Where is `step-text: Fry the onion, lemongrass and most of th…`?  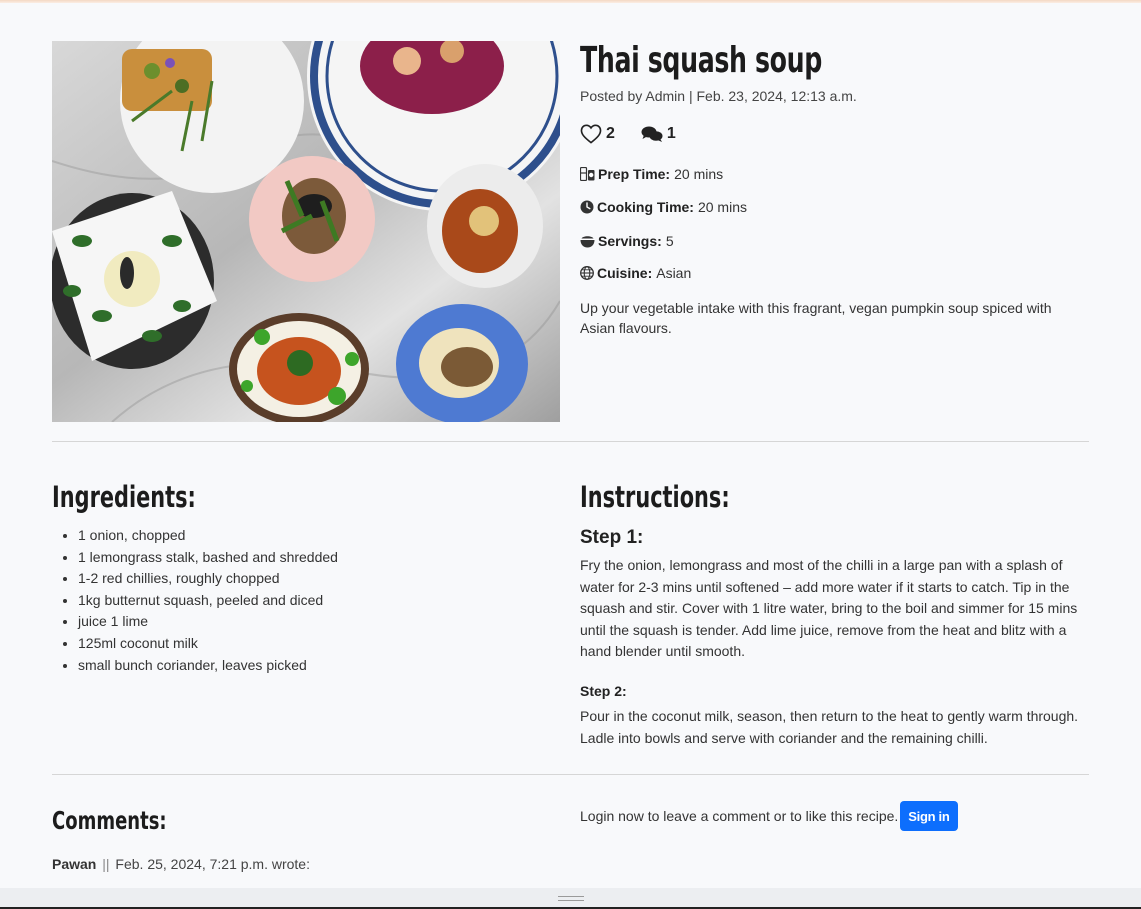
step-text: Fry the onion, lemongrass and most of th… is located at coordinates (829, 608).